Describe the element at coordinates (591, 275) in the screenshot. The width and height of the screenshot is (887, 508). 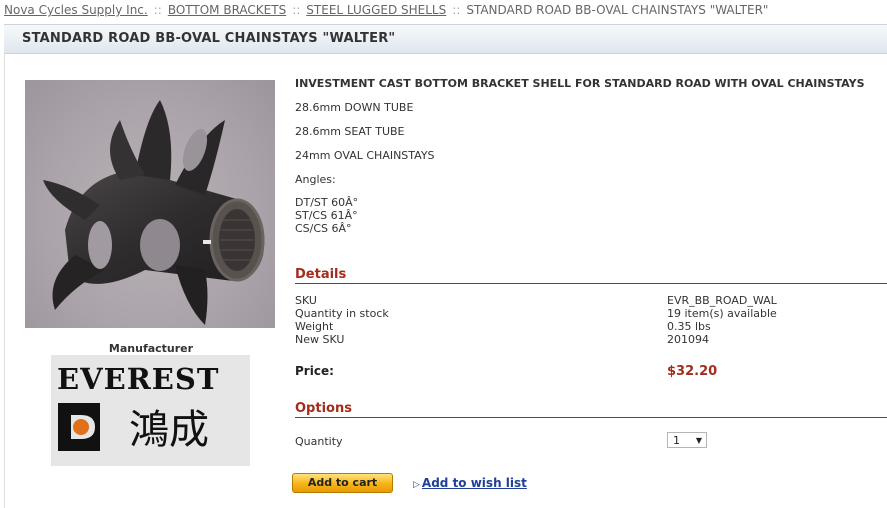
I see `details-section-title: Details` at that location.